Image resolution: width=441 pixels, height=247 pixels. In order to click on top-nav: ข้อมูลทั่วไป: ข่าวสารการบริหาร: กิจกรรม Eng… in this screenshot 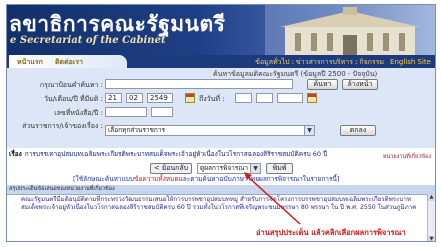, I will do `click(343, 62)`.